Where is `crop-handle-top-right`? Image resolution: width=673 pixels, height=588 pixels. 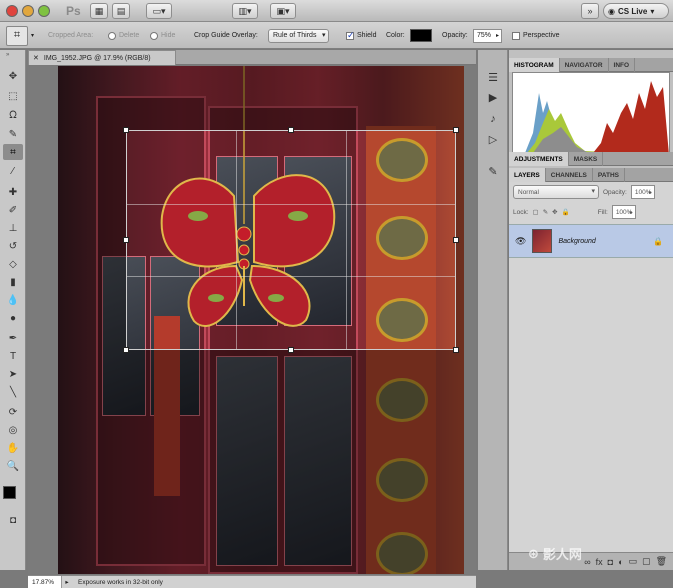 crop-handle-top-right is located at coordinates (456, 130).